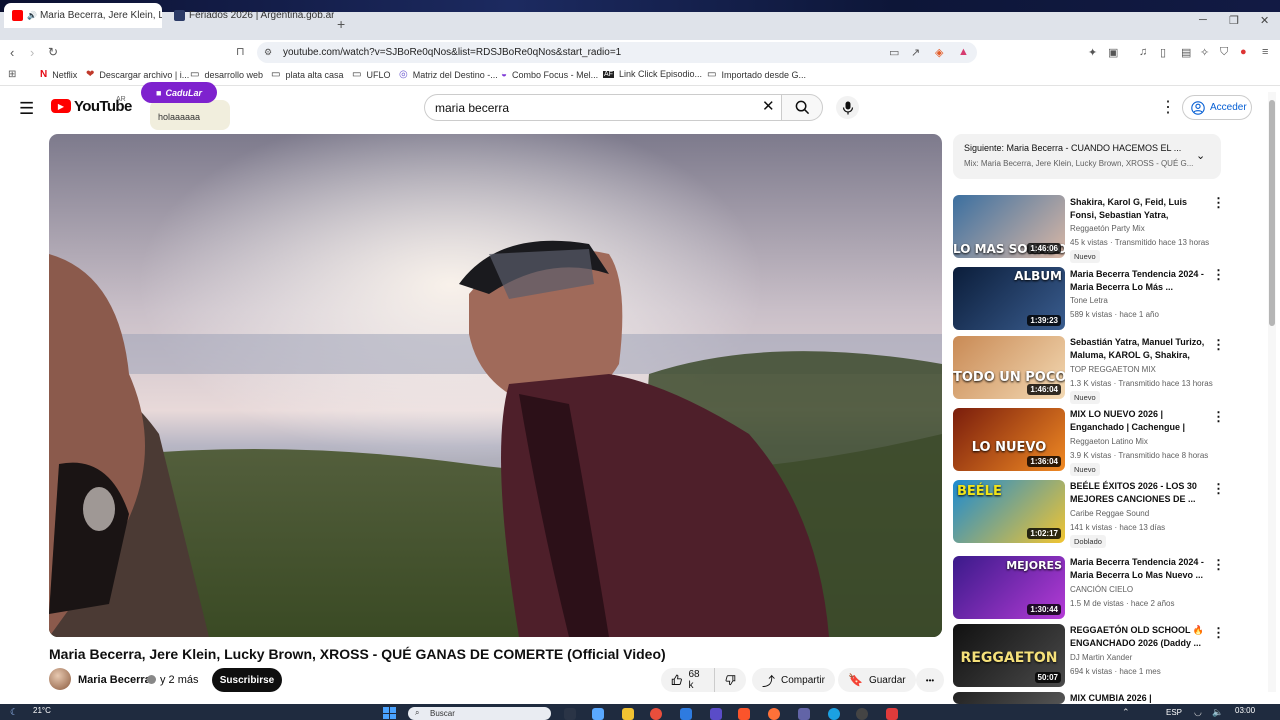 The height and width of the screenshot is (720, 1280). Describe the element at coordinates (1265, 52) in the screenshot. I see `menu-icon: ≡` at that location.